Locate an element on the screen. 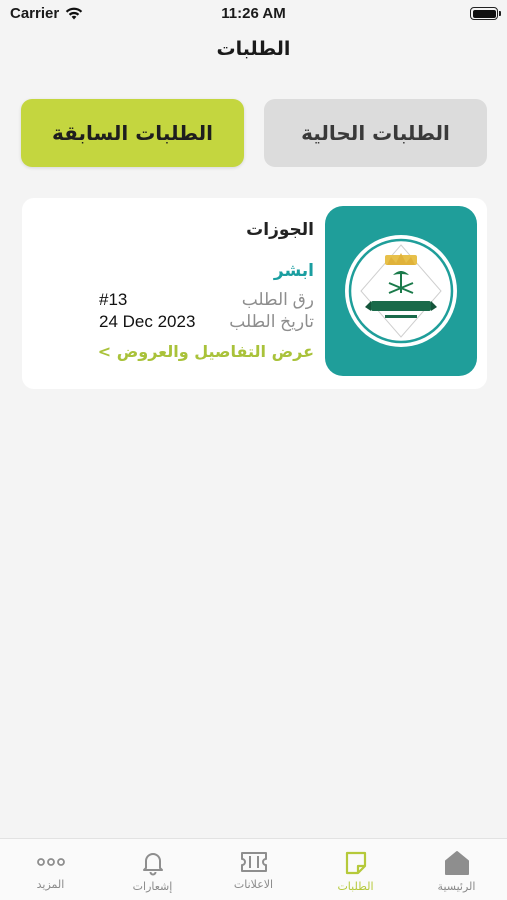 This screenshot has width=507, height=900. ticket-icon is located at coordinates (253, 862).